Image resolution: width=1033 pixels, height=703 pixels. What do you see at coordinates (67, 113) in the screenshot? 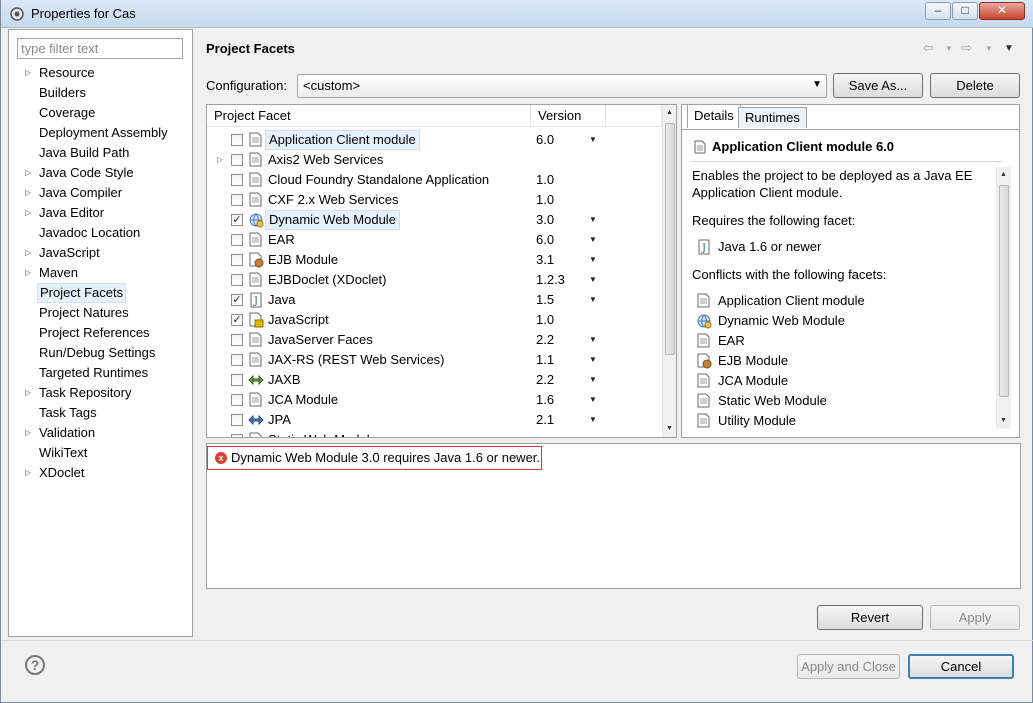
I see `sidebar-item-coverage: Coverage` at bounding box center [67, 113].